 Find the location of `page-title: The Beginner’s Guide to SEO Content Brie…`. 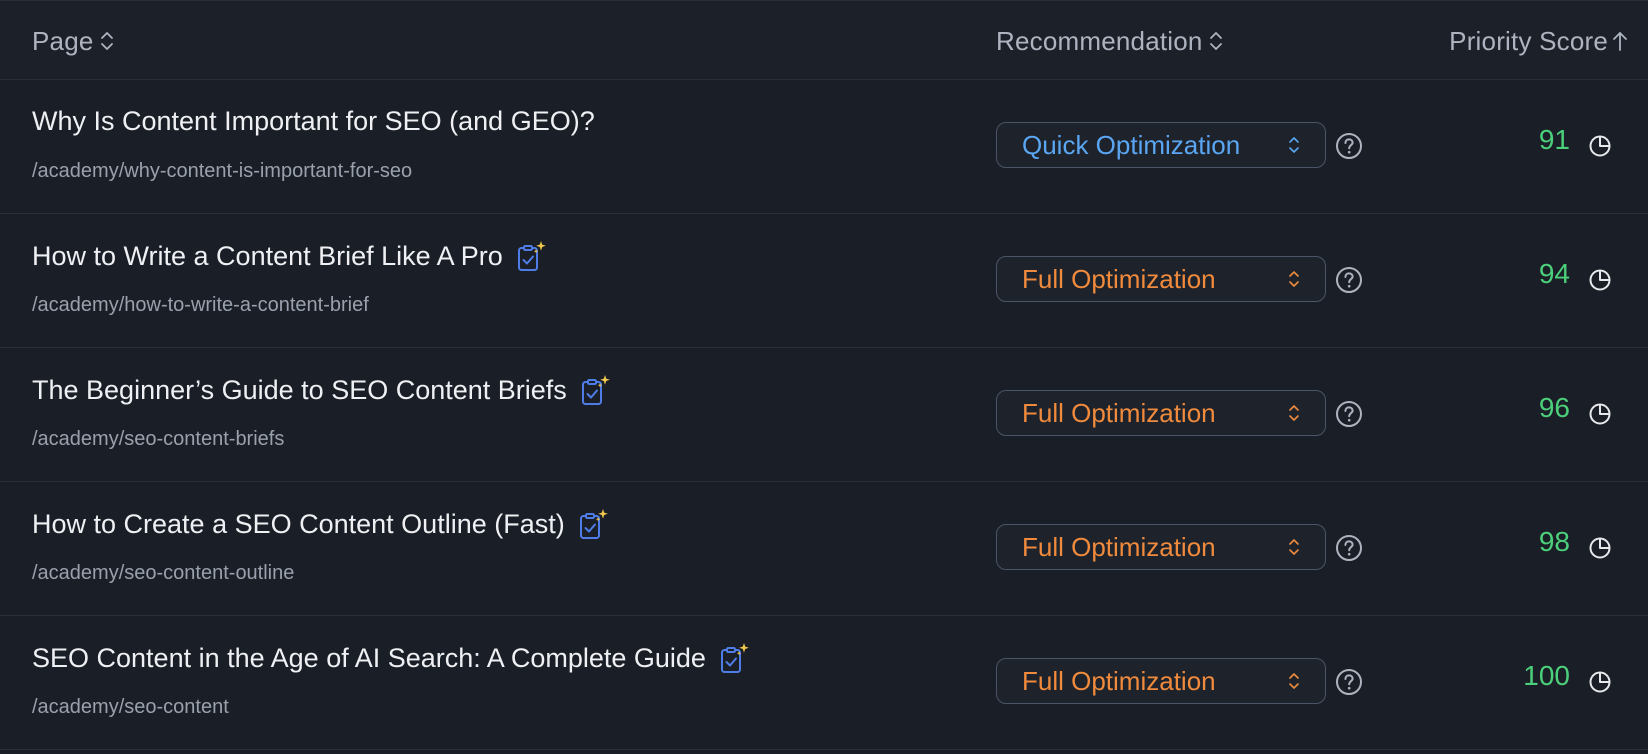

page-title: The Beginner’s Guide to SEO Content Brie… is located at coordinates (299, 390).